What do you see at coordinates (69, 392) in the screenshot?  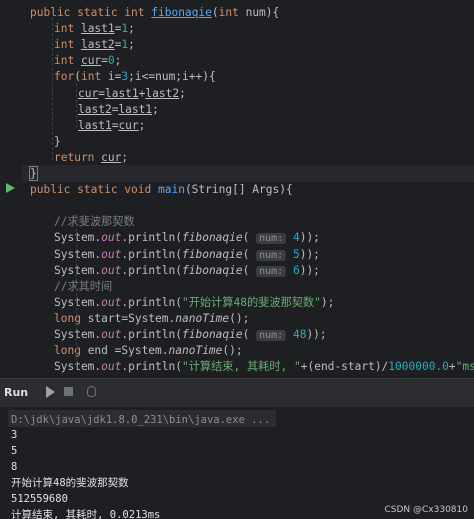 I see `stop-icon` at bounding box center [69, 392].